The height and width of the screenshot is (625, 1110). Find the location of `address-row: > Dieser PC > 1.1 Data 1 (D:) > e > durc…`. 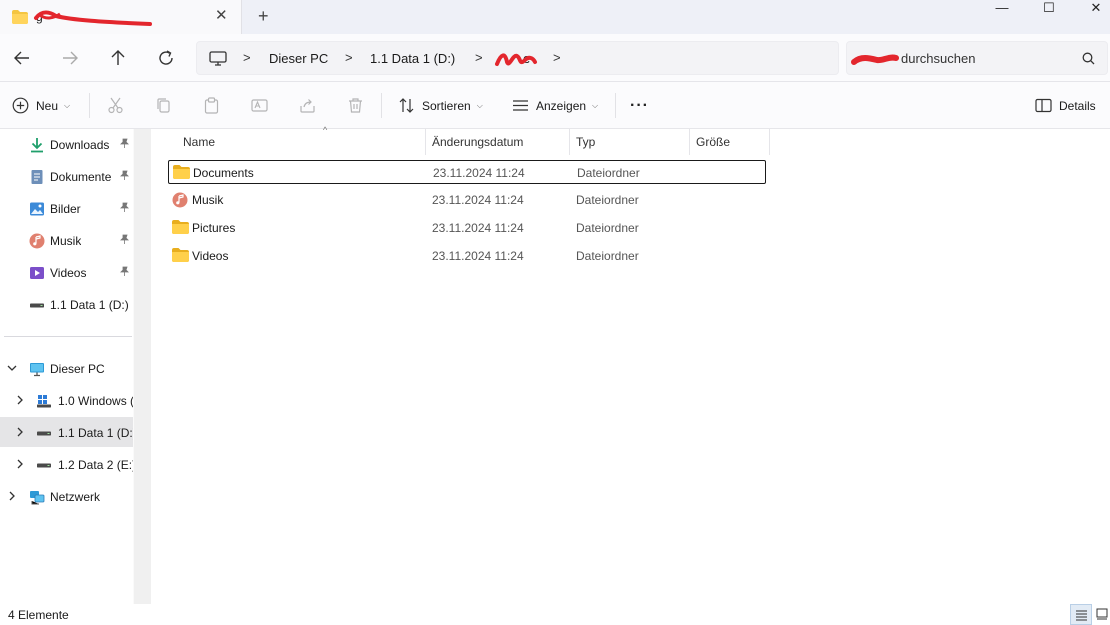

address-row: > Dieser PC > 1.1 Data 1 (D:) > e > durc… is located at coordinates (555, 58).